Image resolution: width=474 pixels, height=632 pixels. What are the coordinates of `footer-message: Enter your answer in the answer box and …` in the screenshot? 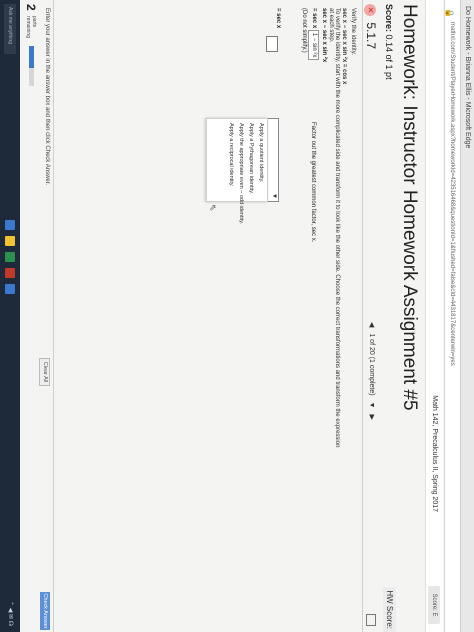 It's located at (47, 97).